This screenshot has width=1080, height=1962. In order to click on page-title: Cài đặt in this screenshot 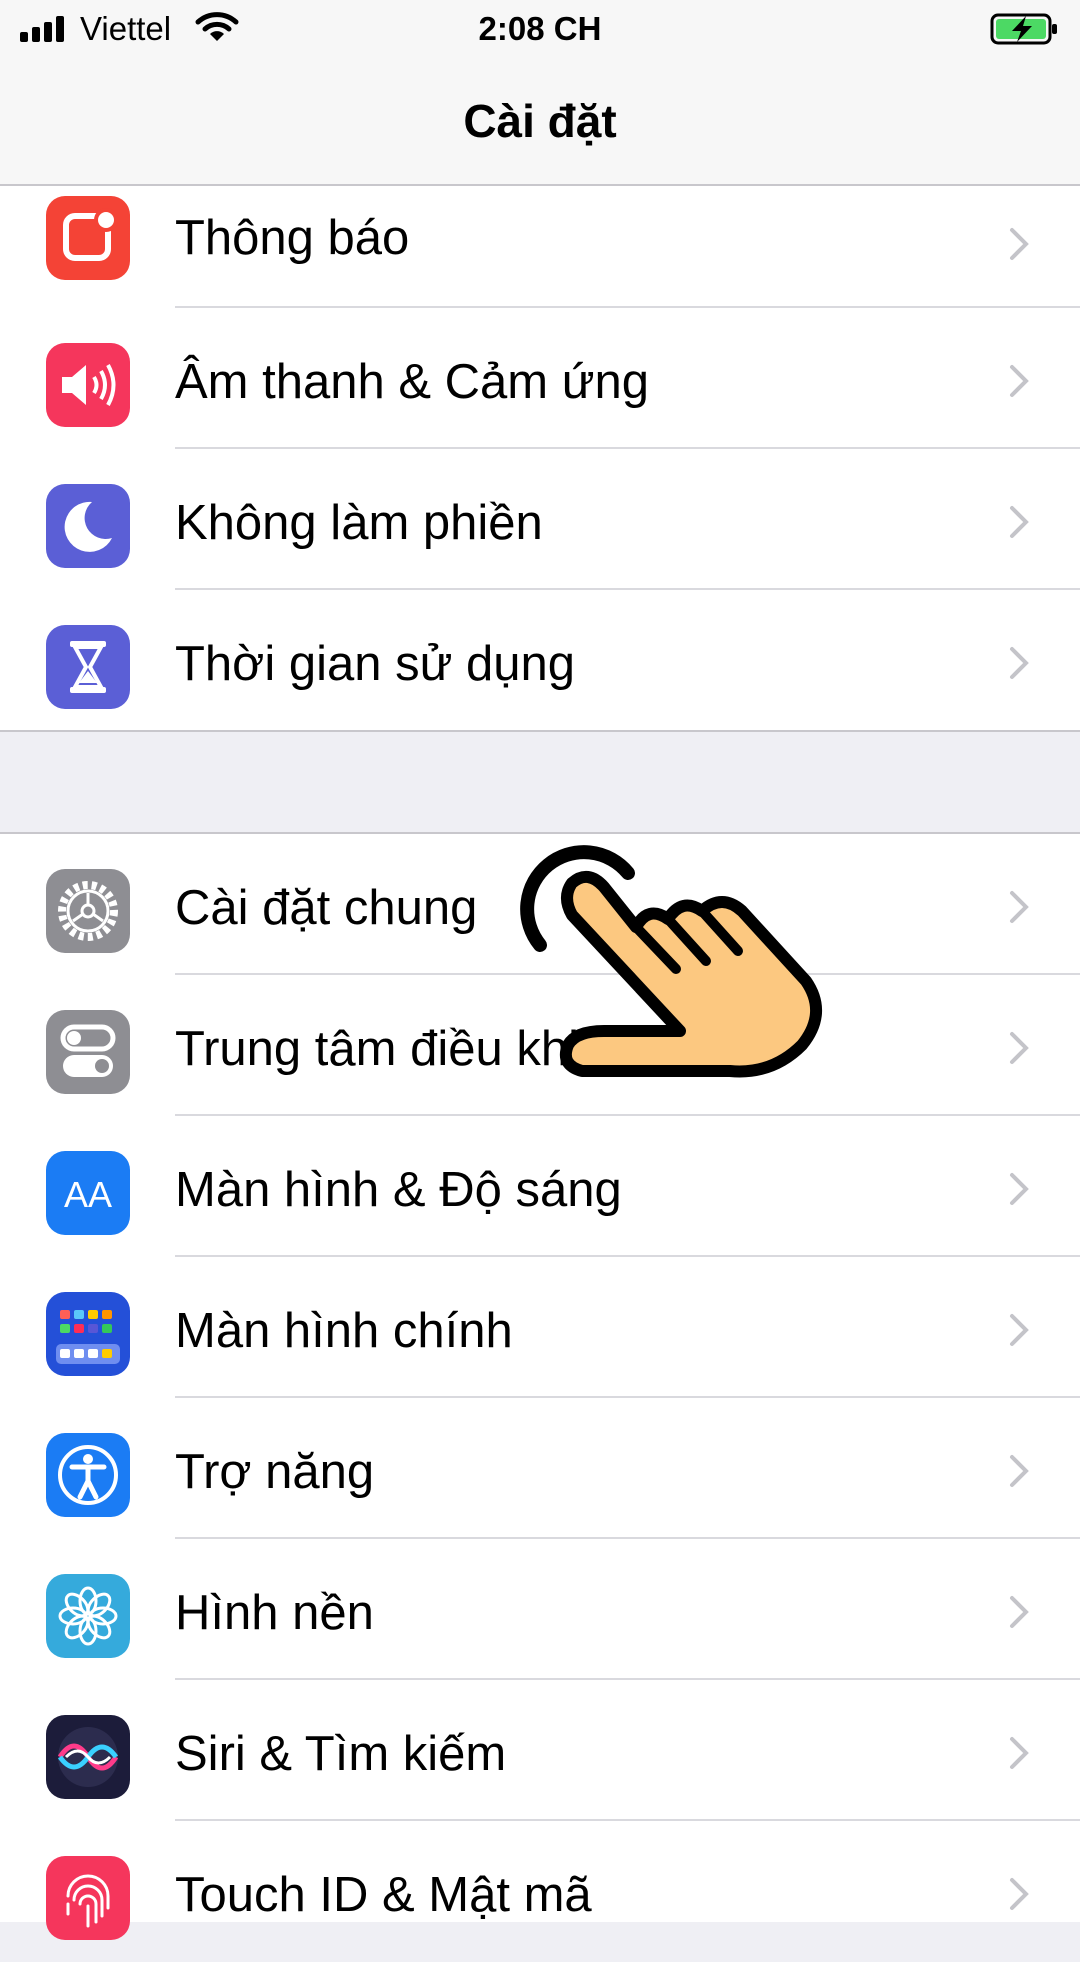, I will do `click(540, 121)`.